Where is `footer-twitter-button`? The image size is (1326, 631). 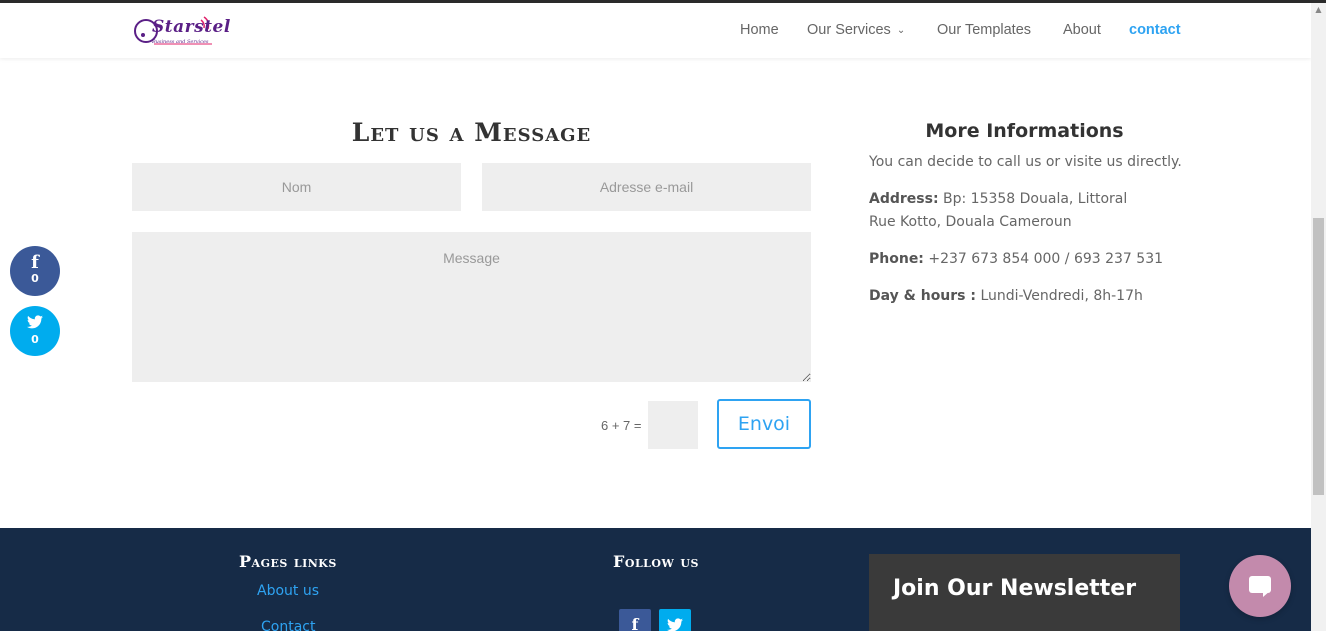
footer-twitter-button is located at coordinates (675, 620).